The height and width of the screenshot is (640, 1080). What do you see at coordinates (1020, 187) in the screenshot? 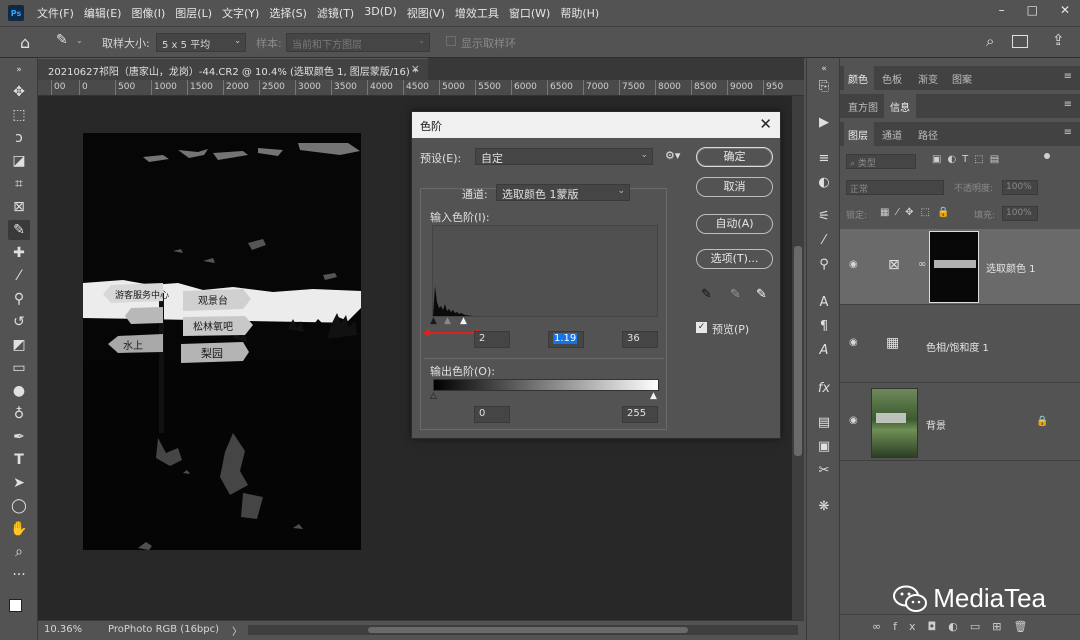
I see `opacity-field: 100%` at bounding box center [1020, 187].